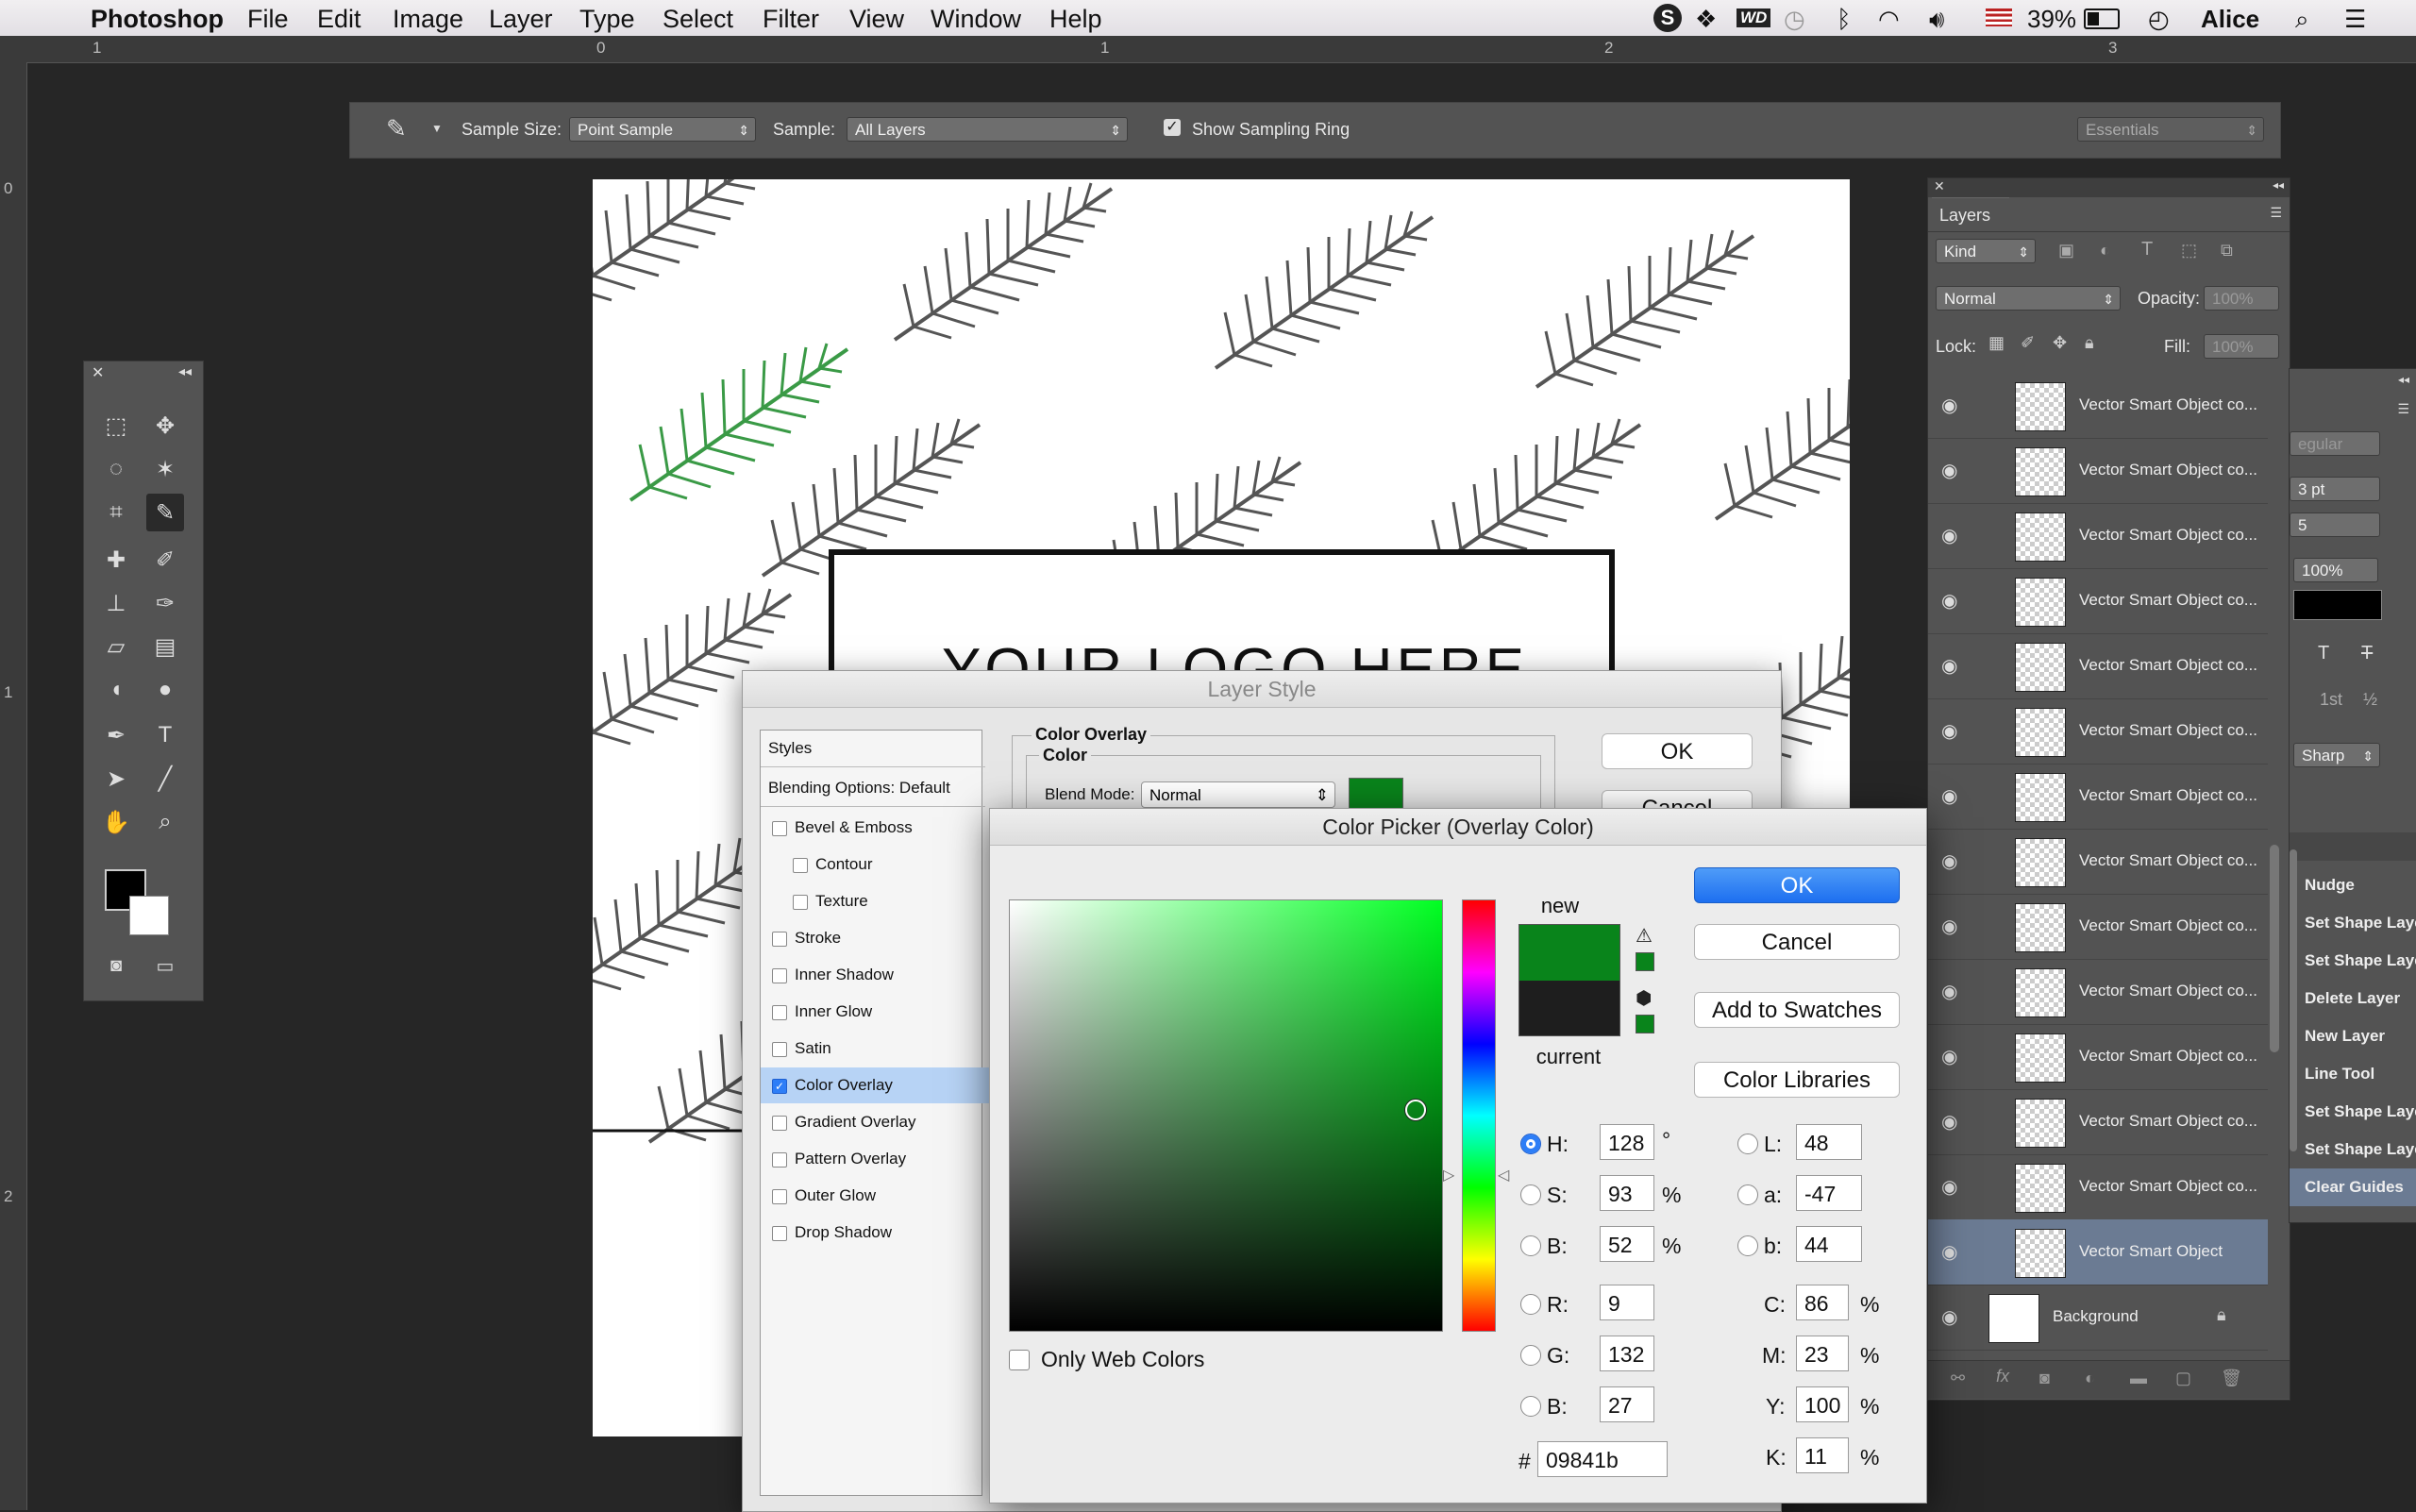  What do you see at coordinates (2138, 1378) in the screenshot?
I see `folder-icon: ▬` at bounding box center [2138, 1378].